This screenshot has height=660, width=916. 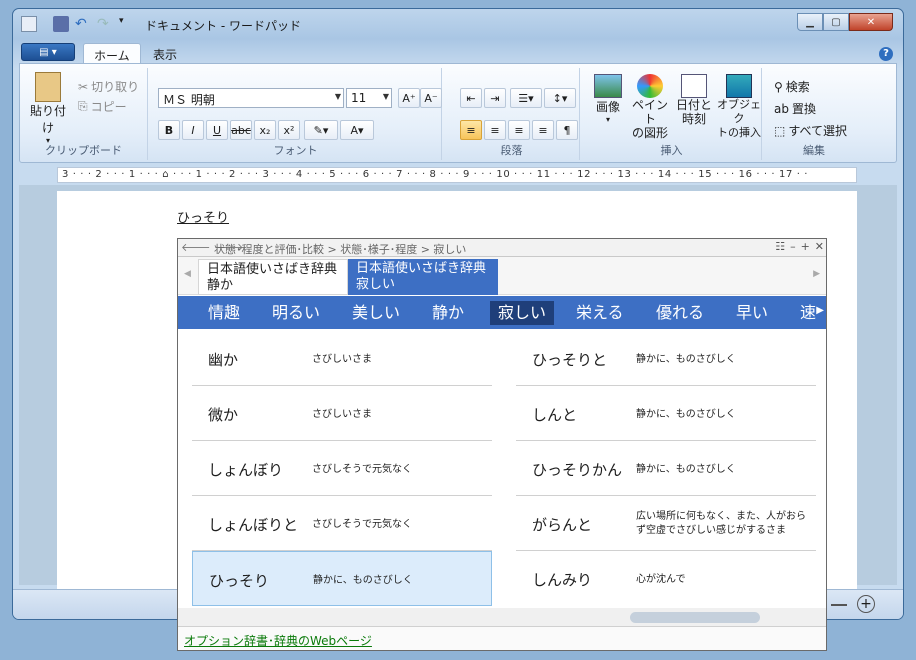 I want to click on list-item-selected: ひっそり 静かに、ものさびしく, so click(x=342, y=578).